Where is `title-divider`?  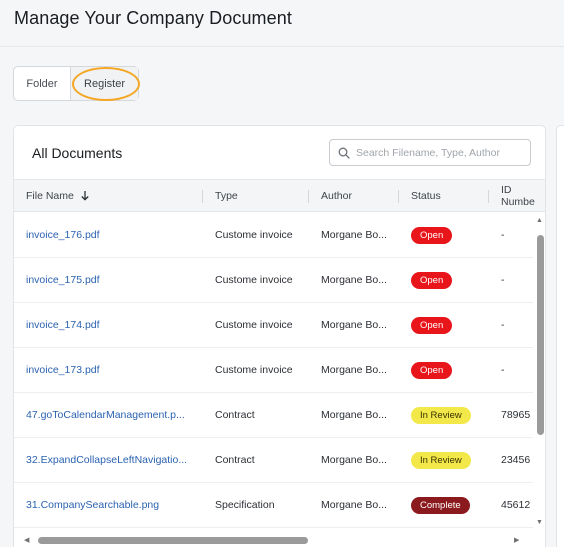
title-divider is located at coordinates (282, 46).